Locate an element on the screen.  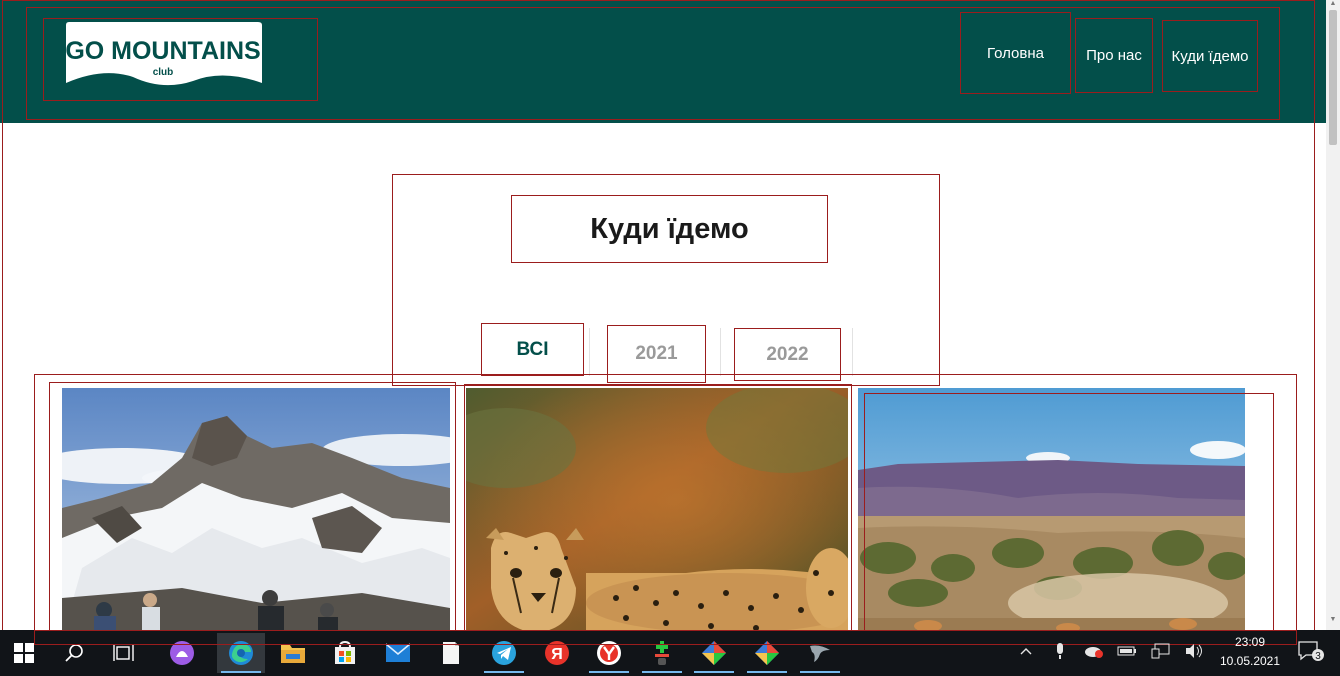
scroll-thumb is located at coordinates (1333, 77).